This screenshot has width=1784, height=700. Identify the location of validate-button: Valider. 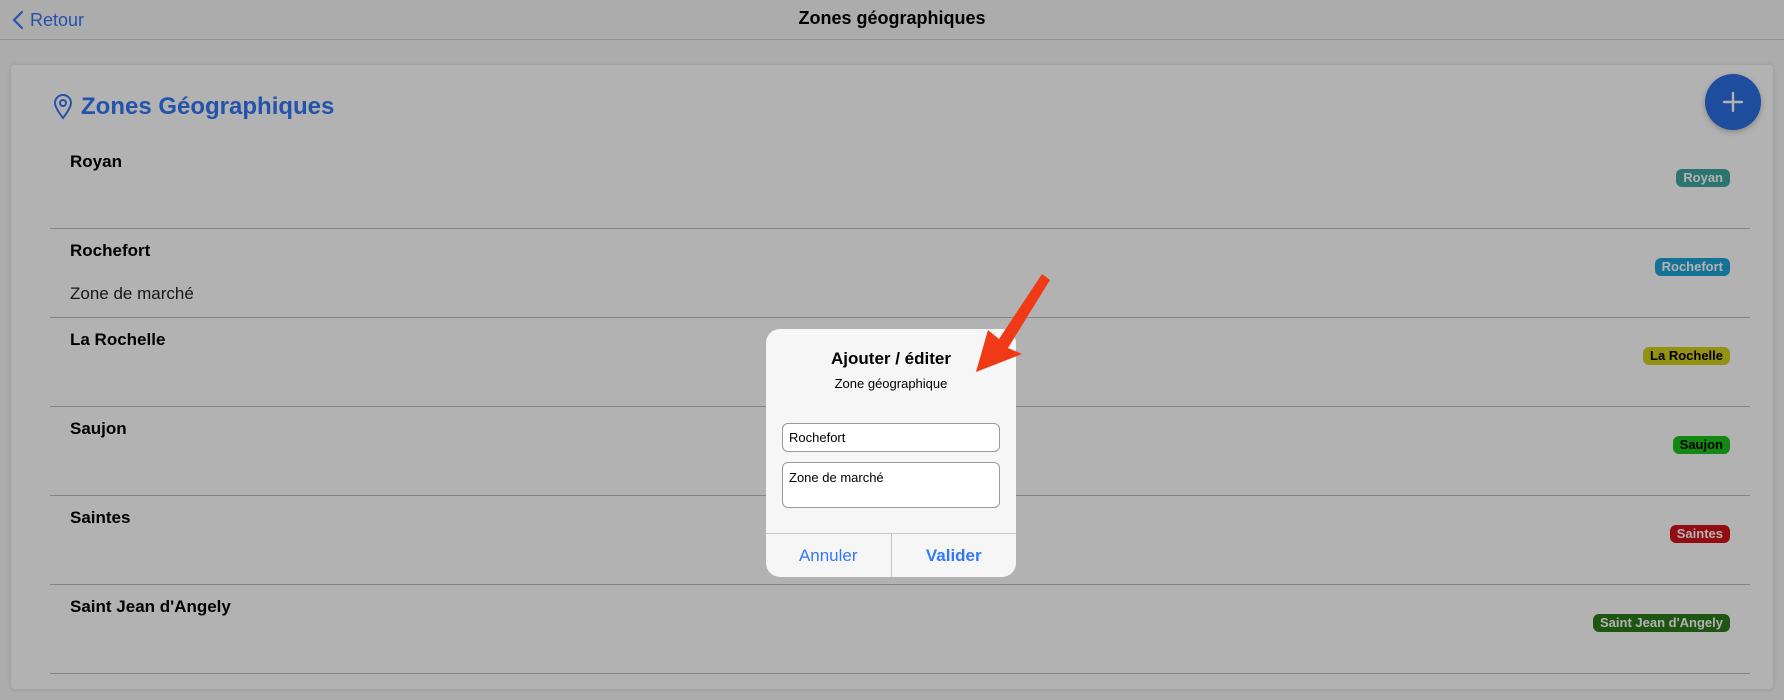
(953, 555).